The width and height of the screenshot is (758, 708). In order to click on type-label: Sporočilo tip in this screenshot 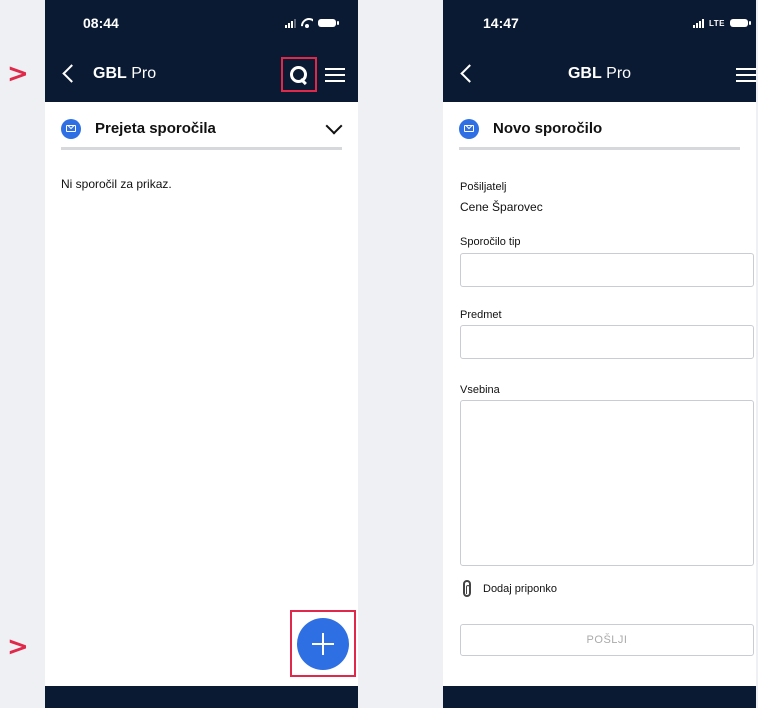, I will do `click(490, 242)`.